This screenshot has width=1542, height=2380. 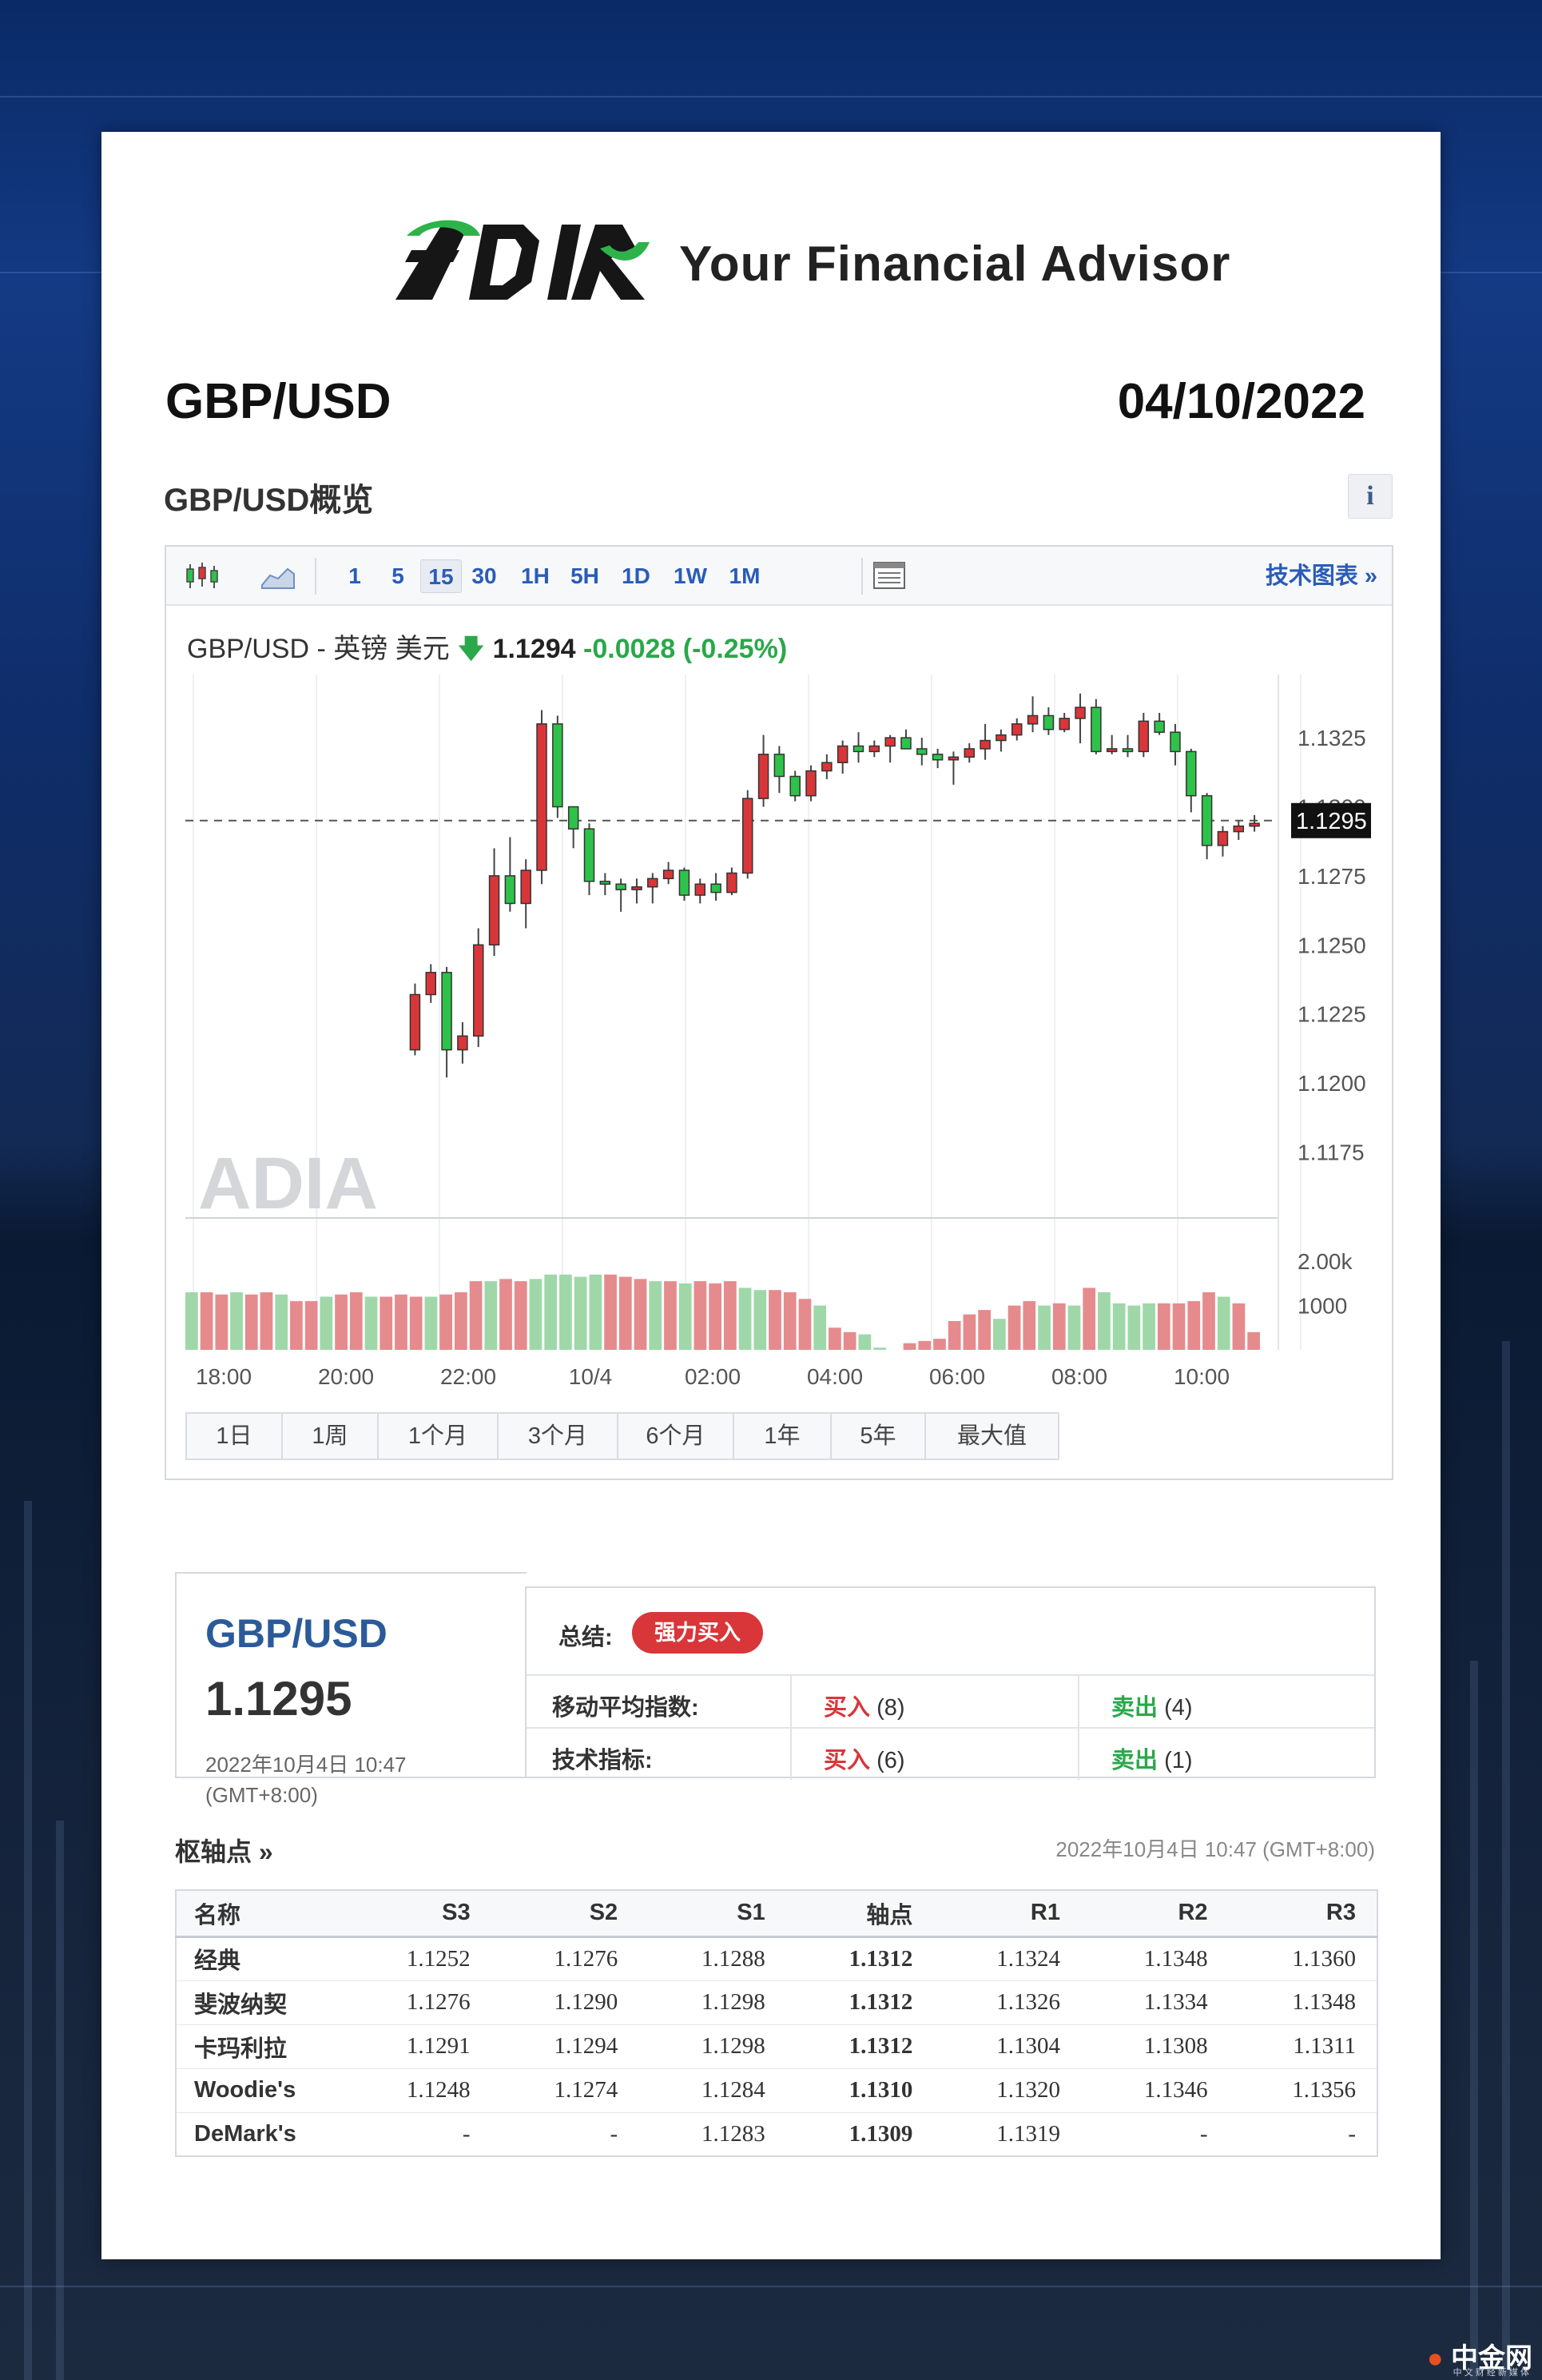 I want to click on pivot-method: 卡玛利拉, so click(x=260, y=2046).